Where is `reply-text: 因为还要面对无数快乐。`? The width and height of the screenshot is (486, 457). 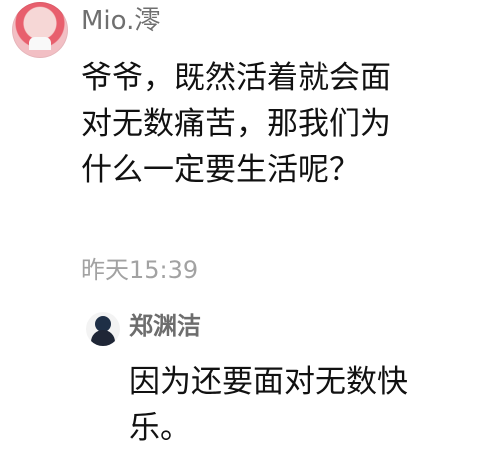 reply-text: 因为还要面对无数快乐。 is located at coordinates (268, 405).